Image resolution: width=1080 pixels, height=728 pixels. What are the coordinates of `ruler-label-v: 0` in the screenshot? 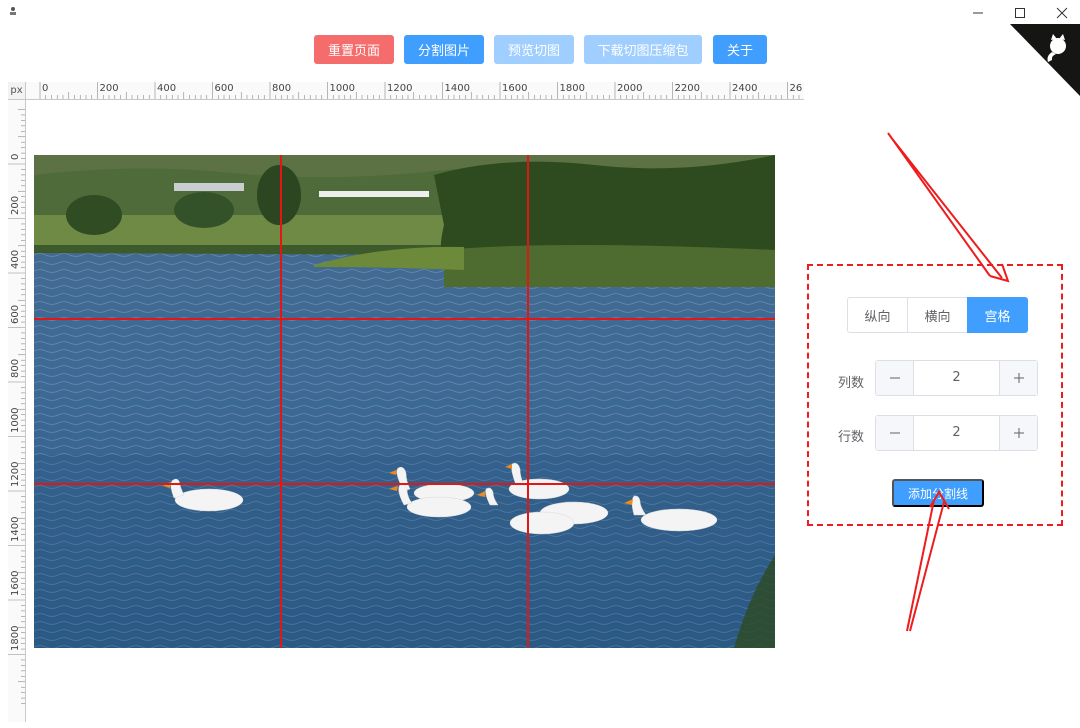 It's located at (15, 156).